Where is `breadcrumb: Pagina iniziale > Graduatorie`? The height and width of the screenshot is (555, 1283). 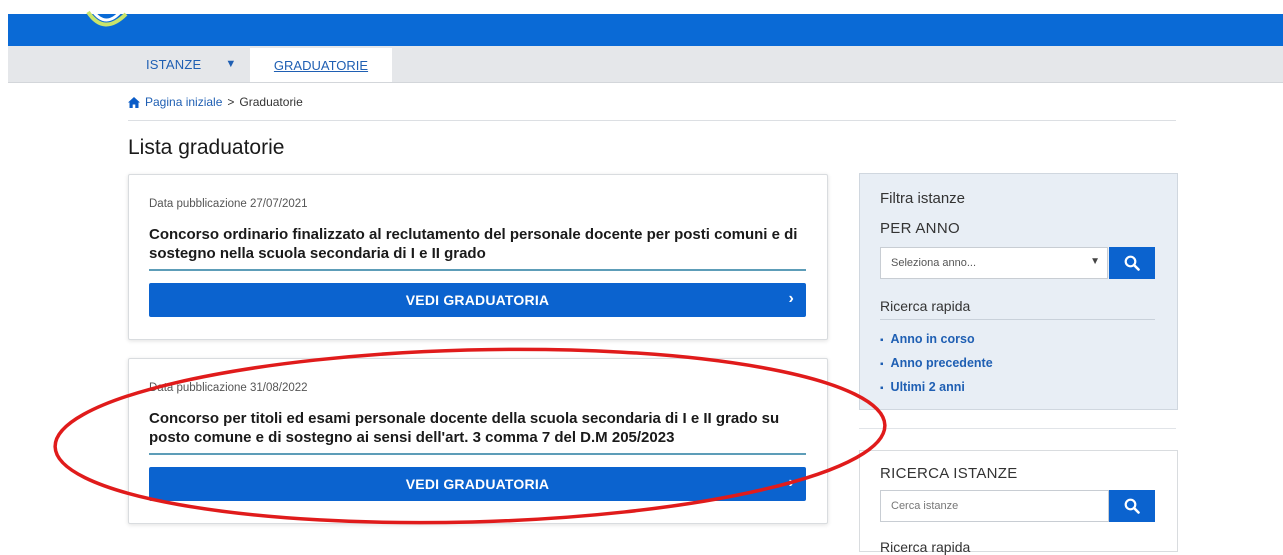
breadcrumb: Pagina iniziale > Graduatorie is located at coordinates (215, 102).